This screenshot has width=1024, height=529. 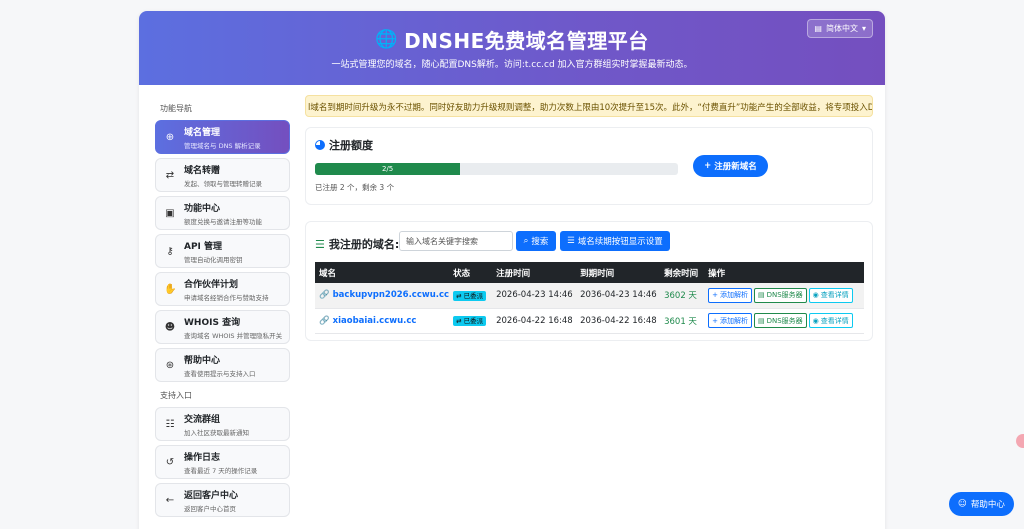 I want to click on quota-note: 已注册 2 个，剩余 3 个, so click(x=355, y=187).